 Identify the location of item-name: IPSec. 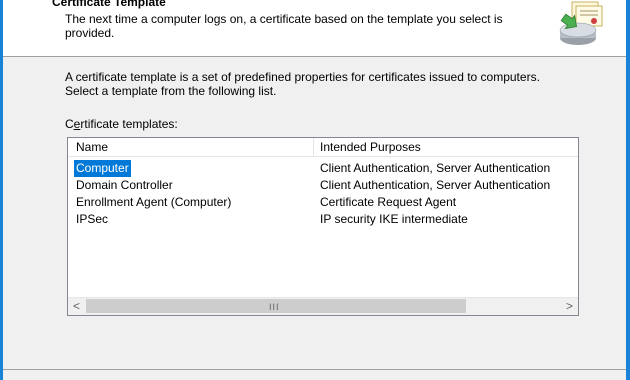
(92, 219).